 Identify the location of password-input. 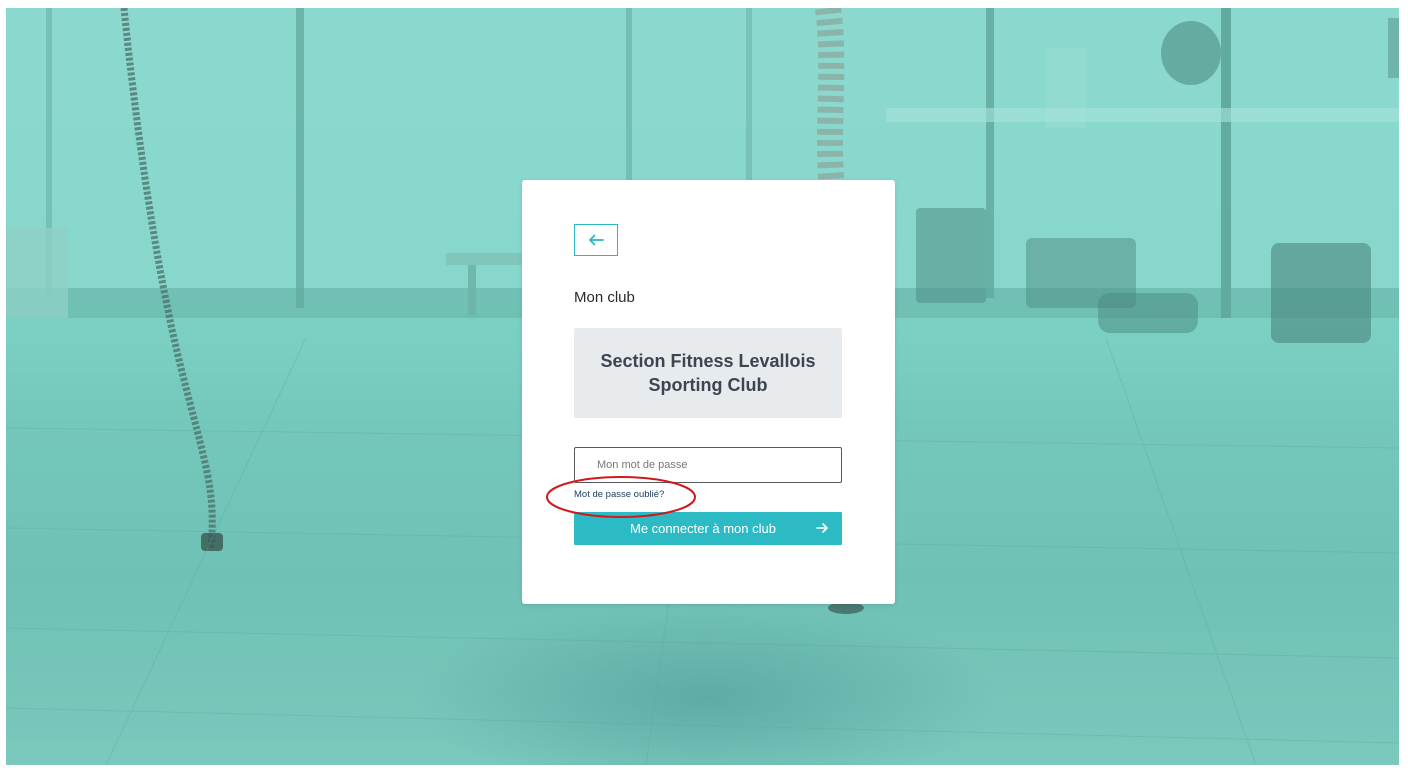
(708, 465).